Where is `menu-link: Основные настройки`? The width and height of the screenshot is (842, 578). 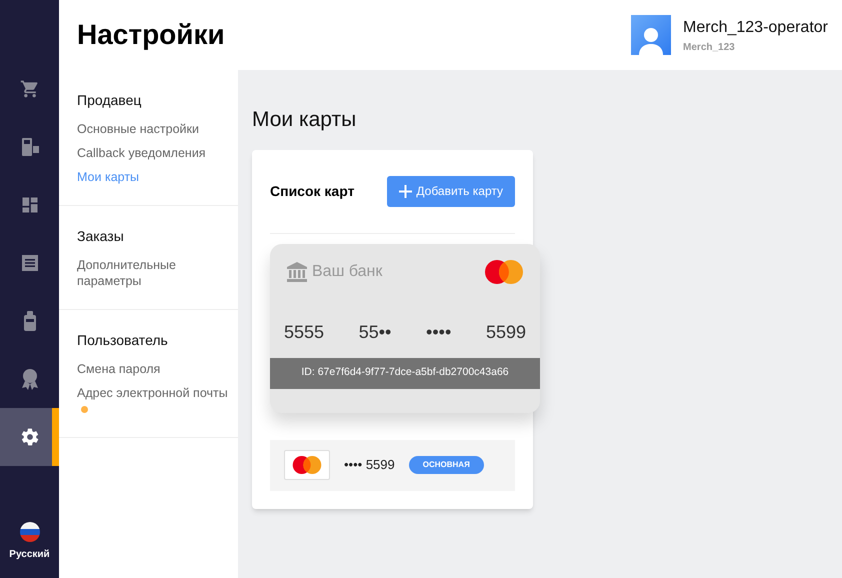 menu-link: Основные настройки is located at coordinates (138, 129).